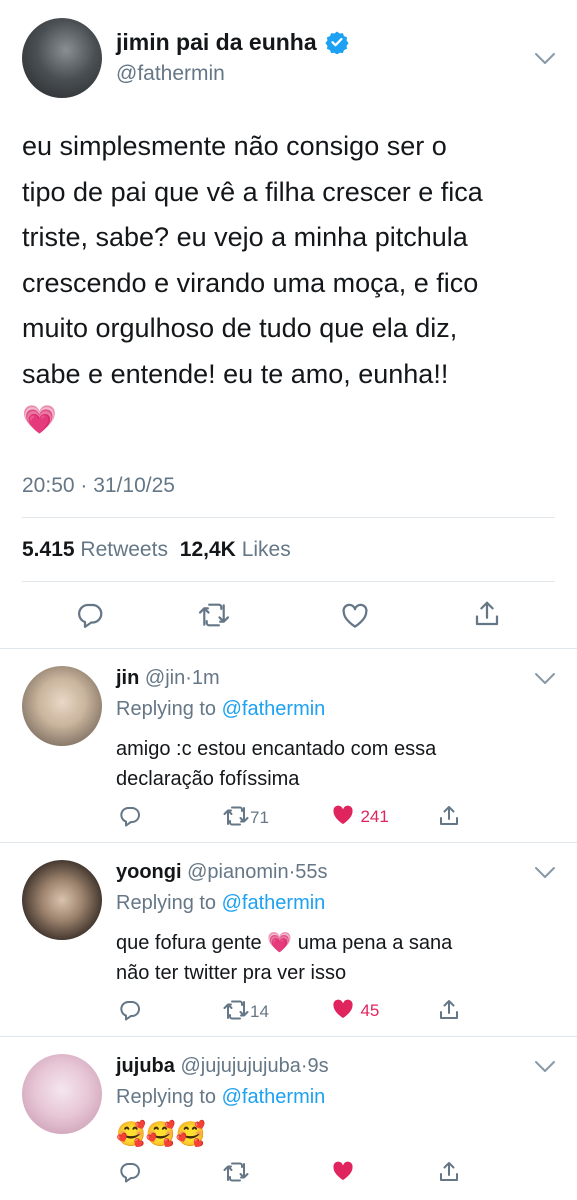 The height and width of the screenshot is (1200, 577). I want to click on reply-text-line: não ter twitter pra ver isso, so click(231, 973).